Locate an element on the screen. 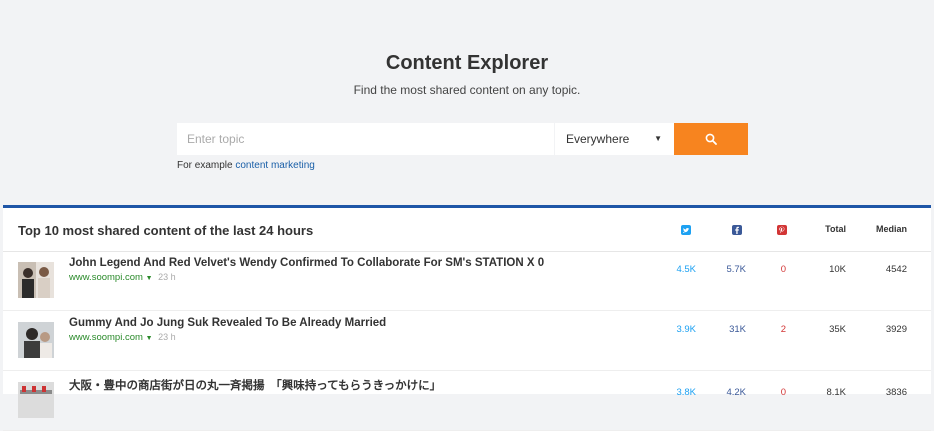  search-bar: Everywhere ▼ is located at coordinates (462, 139).